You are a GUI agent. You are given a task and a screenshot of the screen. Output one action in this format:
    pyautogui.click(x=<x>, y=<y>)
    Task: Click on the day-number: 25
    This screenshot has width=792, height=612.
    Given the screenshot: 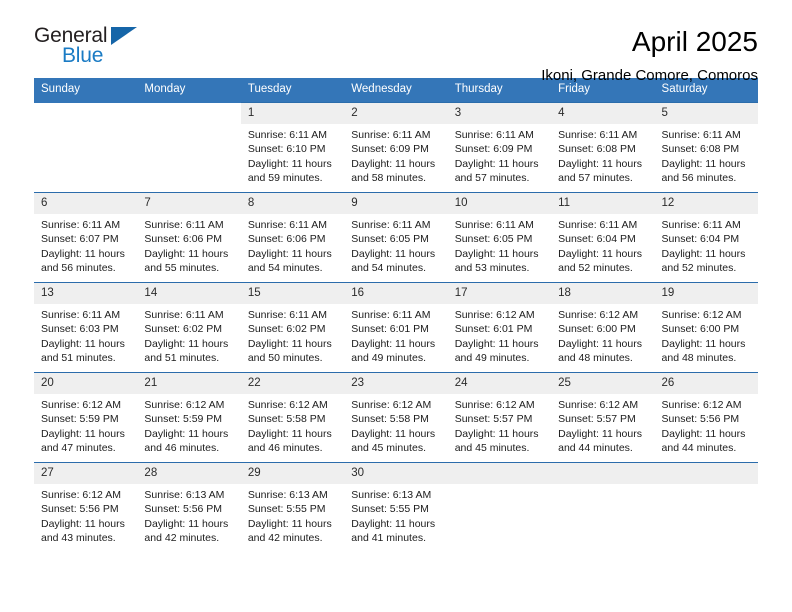 What is the action you would take?
    pyautogui.click(x=603, y=383)
    